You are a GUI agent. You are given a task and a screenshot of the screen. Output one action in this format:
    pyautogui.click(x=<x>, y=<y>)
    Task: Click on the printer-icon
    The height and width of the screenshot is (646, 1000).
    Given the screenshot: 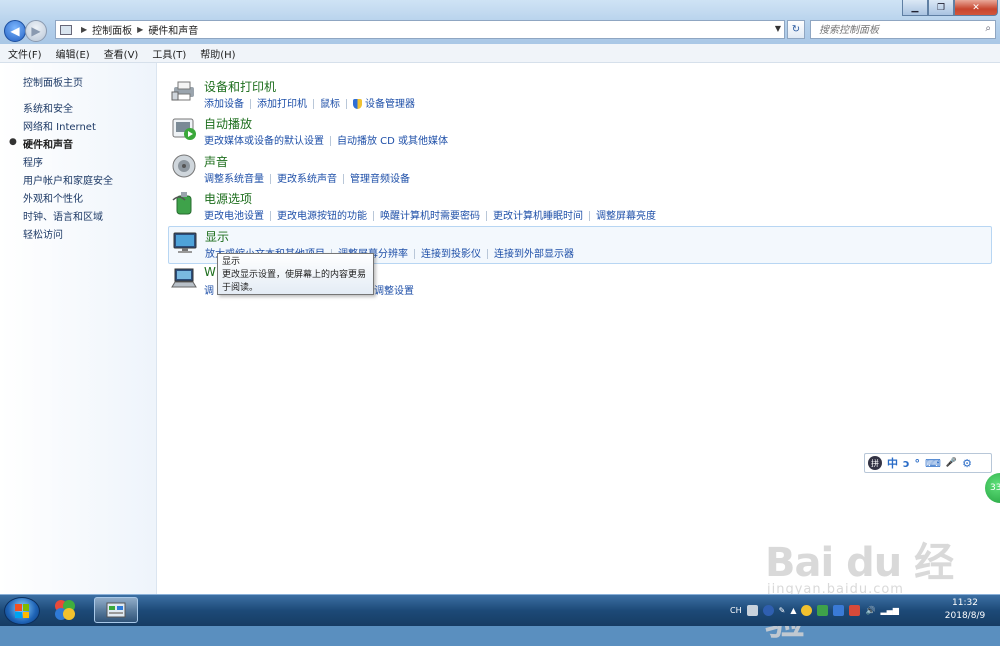 What is the action you would take?
    pyautogui.click(x=182, y=91)
    